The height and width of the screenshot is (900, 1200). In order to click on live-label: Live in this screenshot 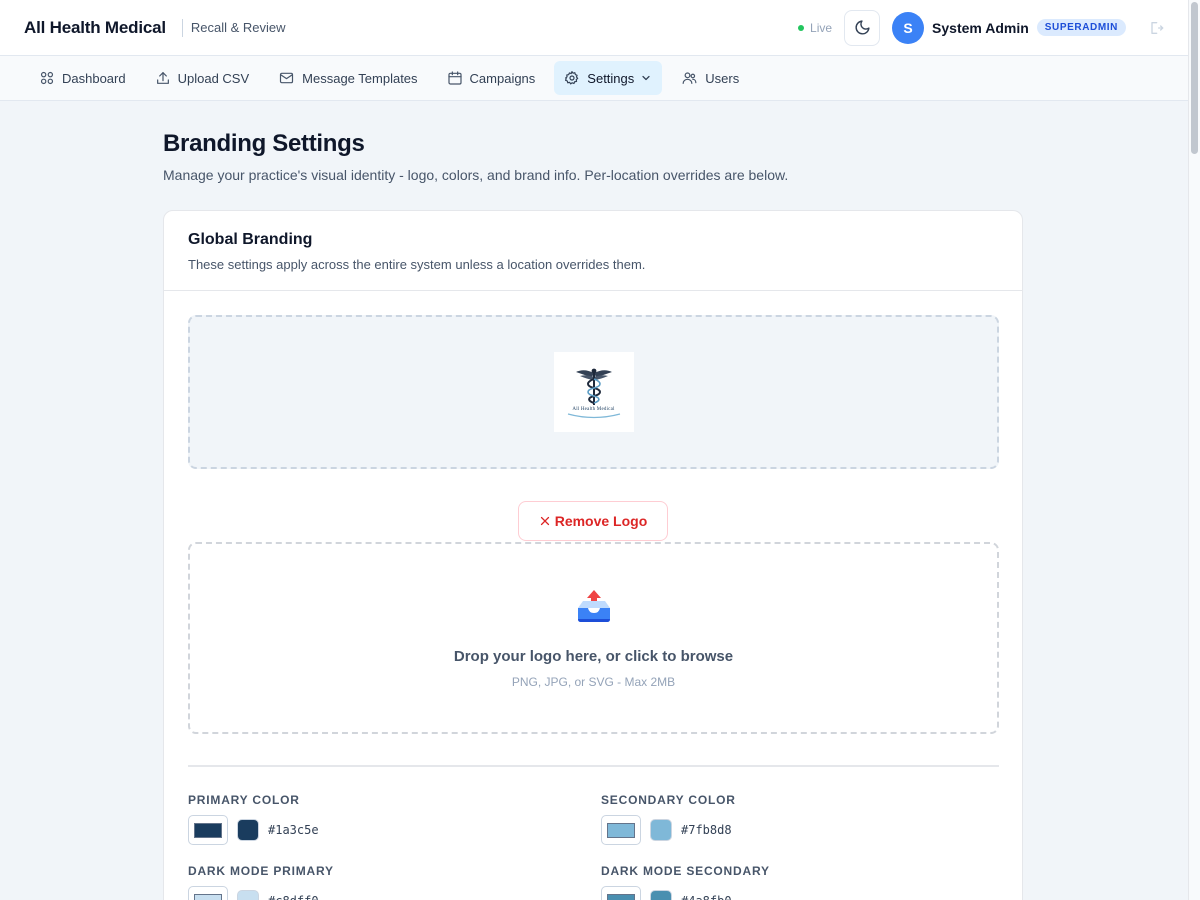, I will do `click(821, 27)`.